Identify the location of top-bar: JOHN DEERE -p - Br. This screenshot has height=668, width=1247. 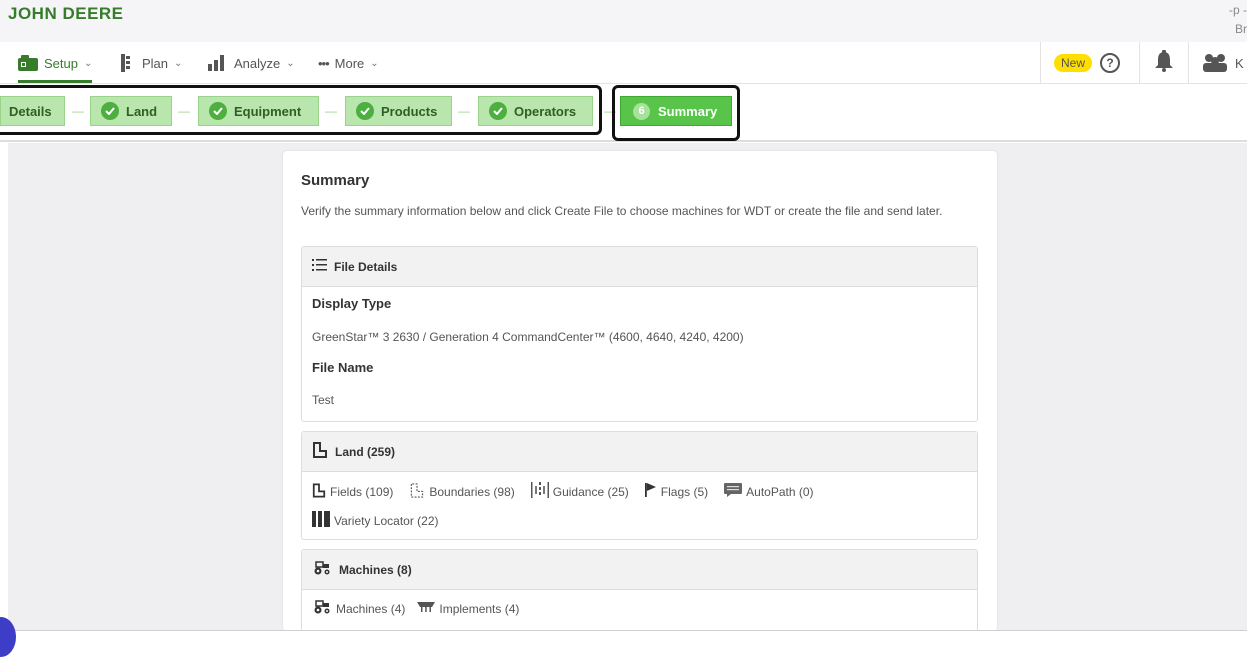
(623, 21).